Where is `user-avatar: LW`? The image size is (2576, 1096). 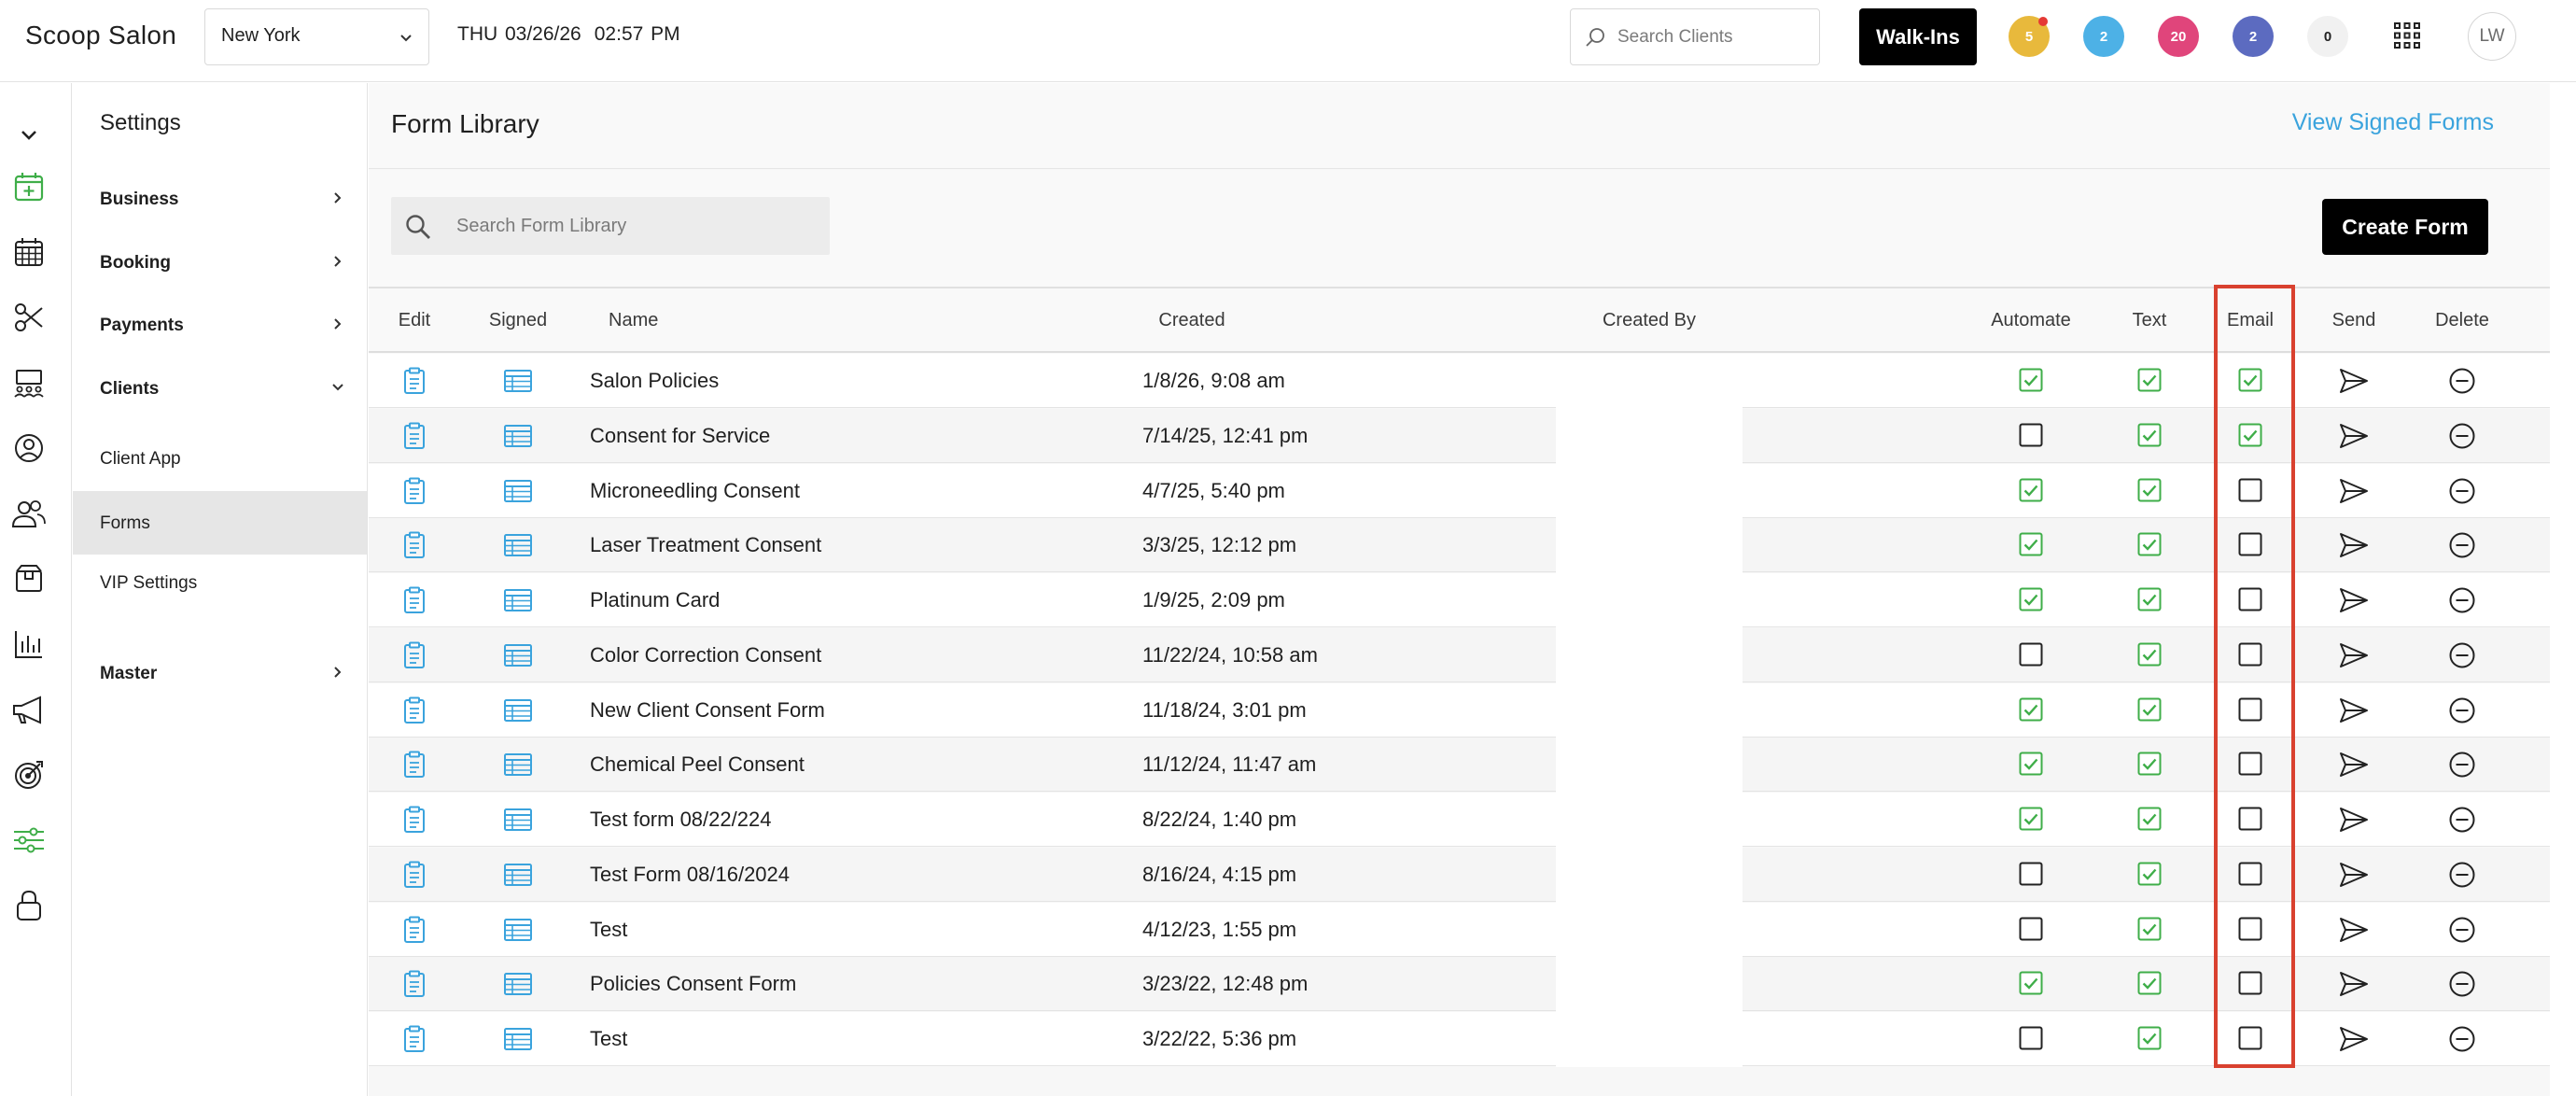
user-avatar: LW is located at coordinates (2492, 36).